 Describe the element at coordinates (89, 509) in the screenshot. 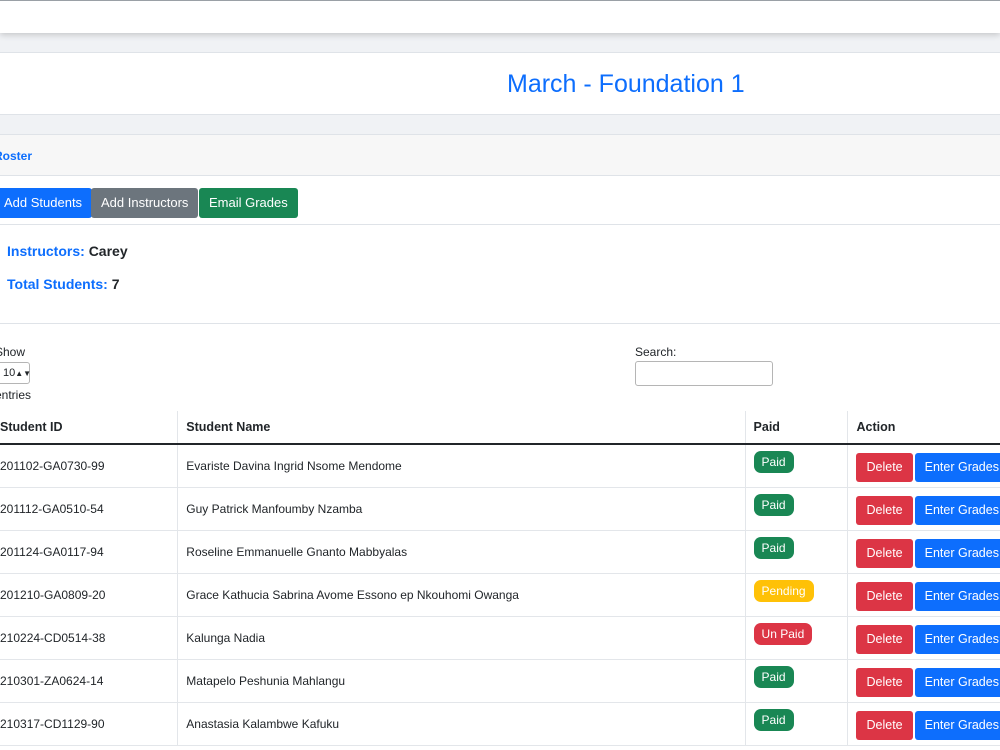

I see `student-id-cell: 201112-GA0510-54` at that location.